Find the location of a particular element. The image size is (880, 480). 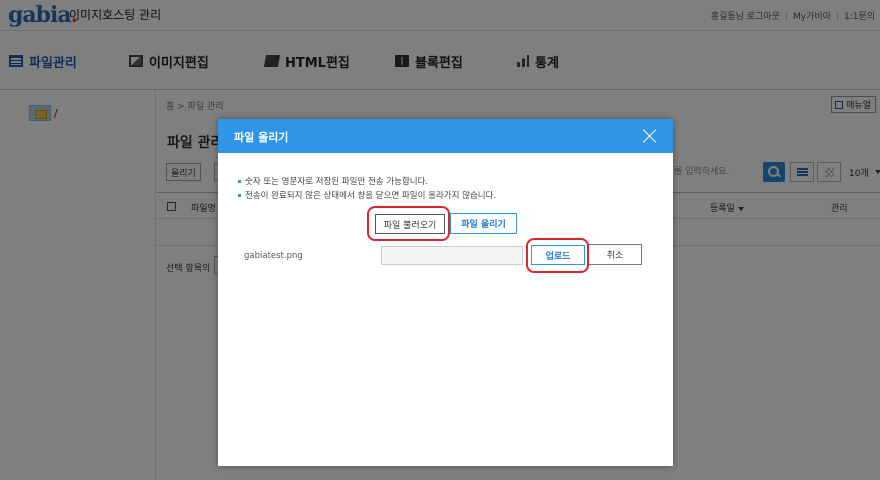

modal-title: 파일 올리기 is located at coordinates (261, 137).